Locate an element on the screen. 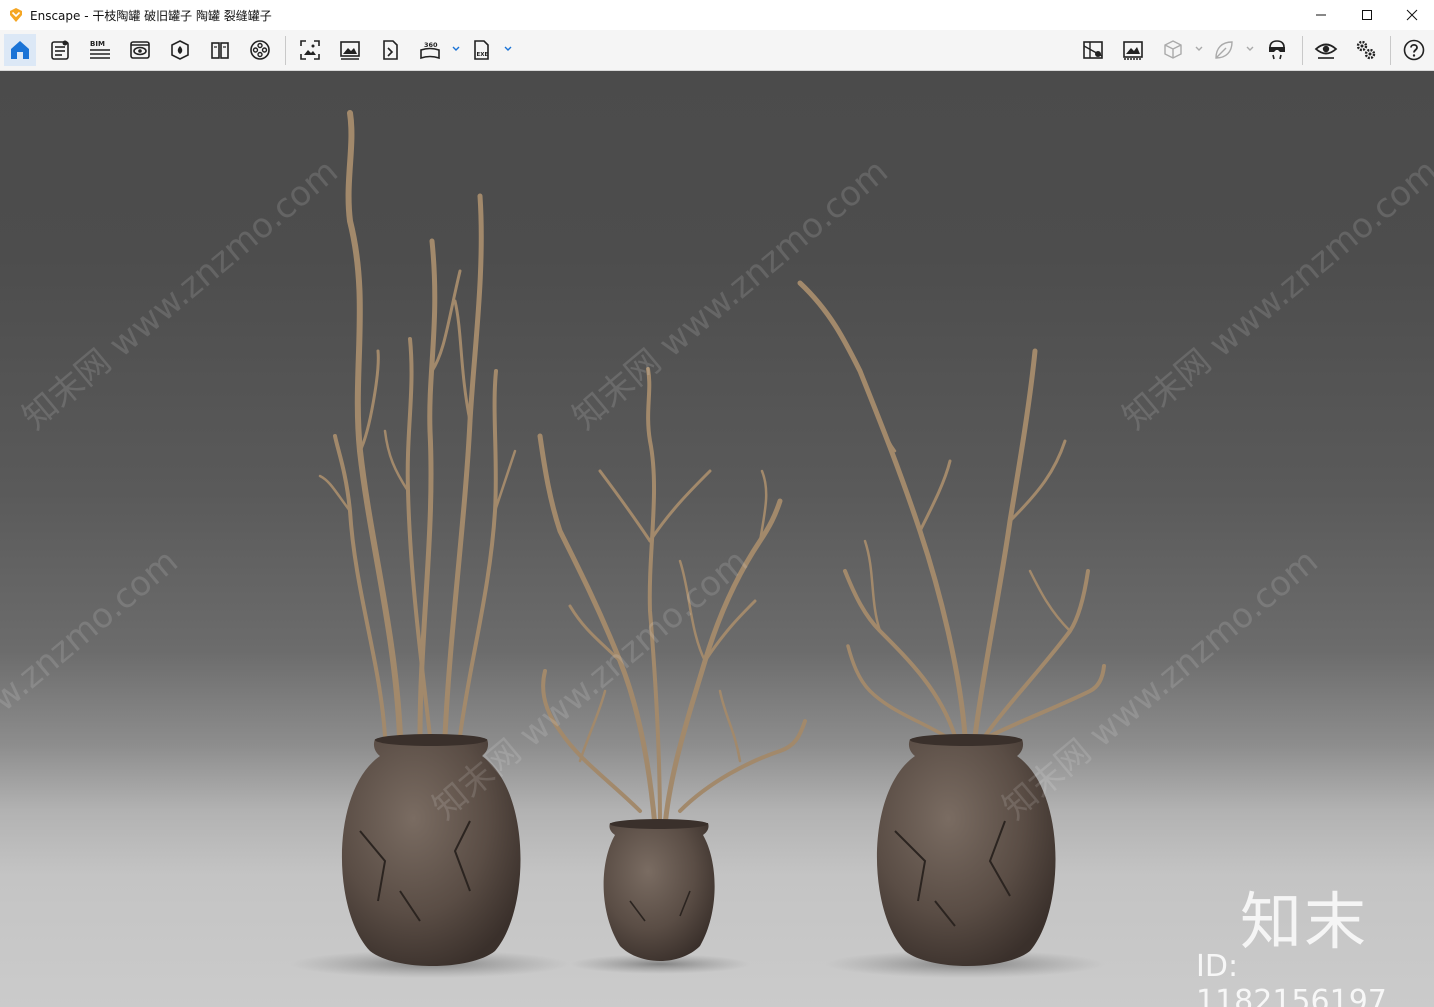 This screenshot has height=1007, width=1434. cube-icon is located at coordinates (1173, 49).